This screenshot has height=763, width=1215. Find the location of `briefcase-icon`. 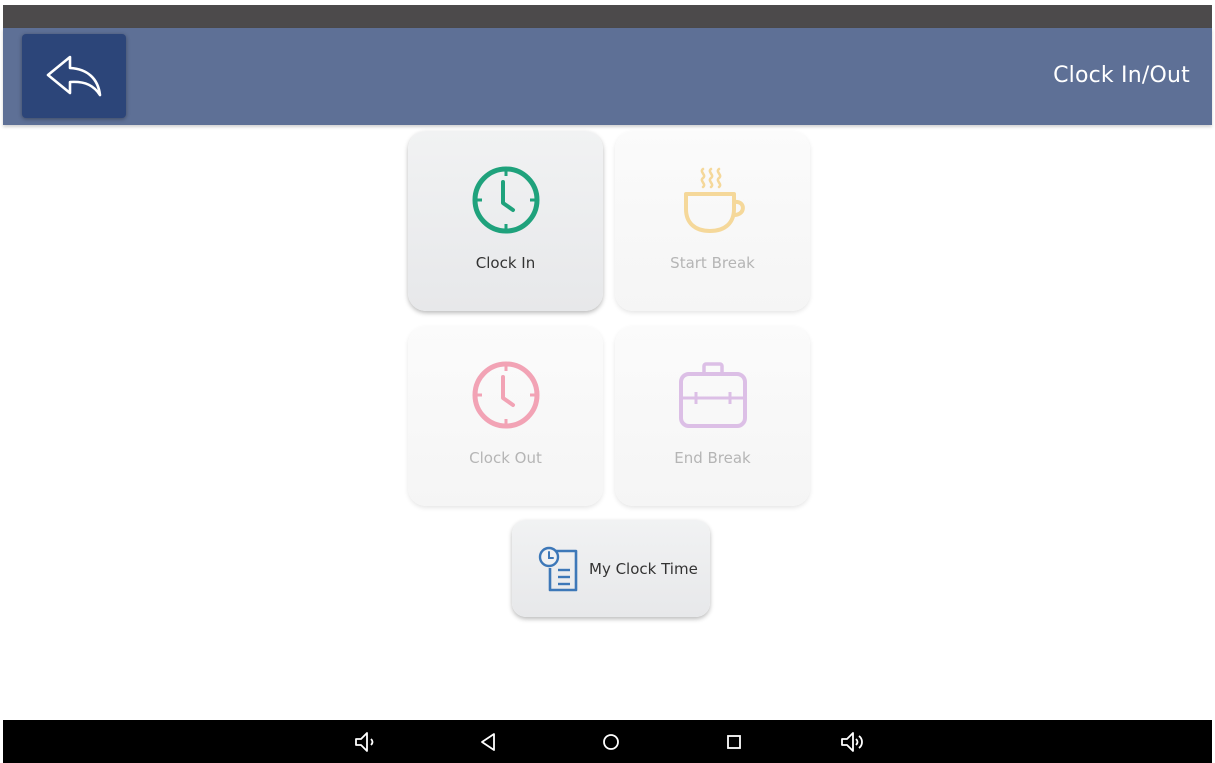

briefcase-icon is located at coordinates (713, 395).